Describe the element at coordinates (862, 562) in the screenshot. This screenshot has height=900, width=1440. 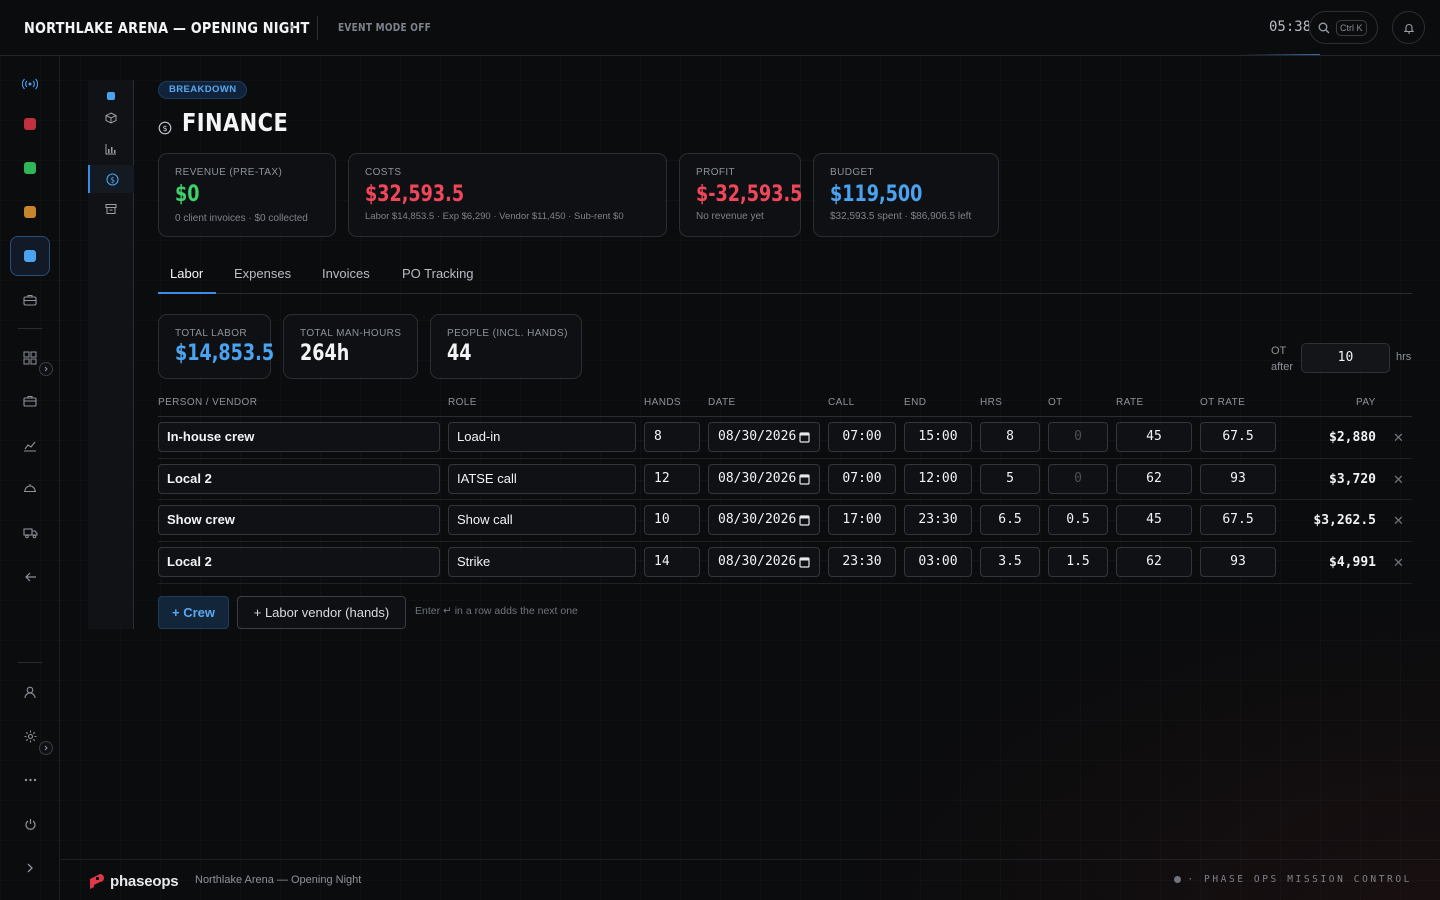
I see `call-time-input: 23:30` at that location.